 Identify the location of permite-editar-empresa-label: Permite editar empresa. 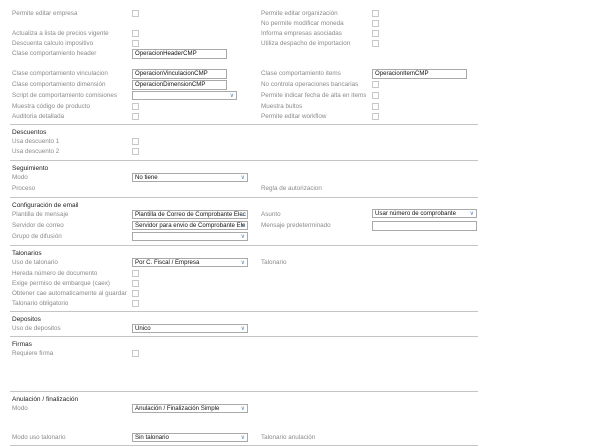
(45, 13).